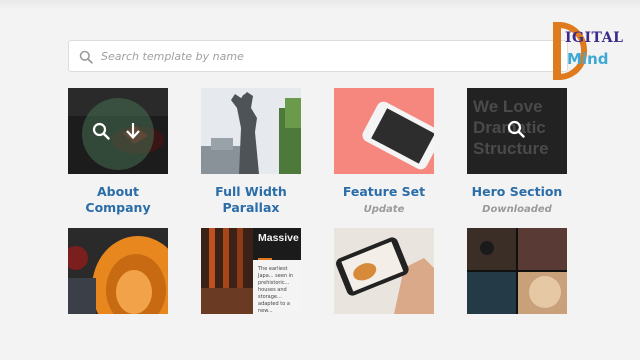 The width and height of the screenshot is (640, 360). Describe the element at coordinates (588, 59) in the screenshot. I see `logo-line2: Mind` at that location.